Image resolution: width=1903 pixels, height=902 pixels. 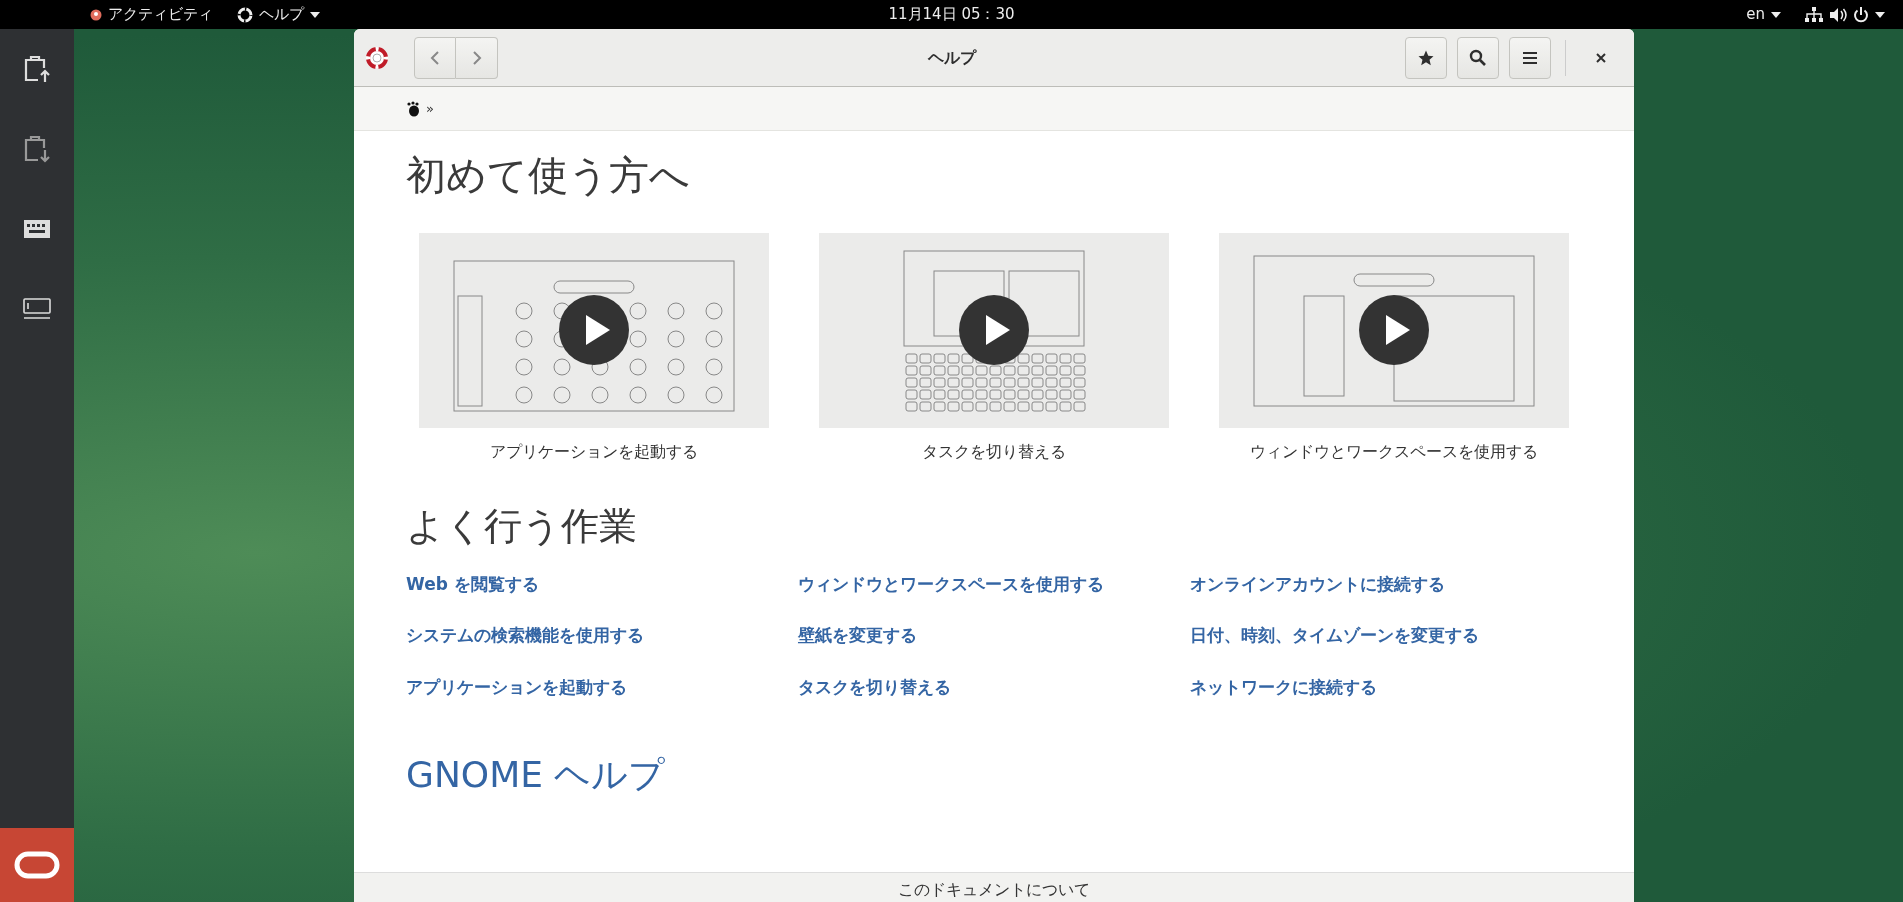 What do you see at coordinates (1861, 14) in the screenshot?
I see `power-icon` at bounding box center [1861, 14].